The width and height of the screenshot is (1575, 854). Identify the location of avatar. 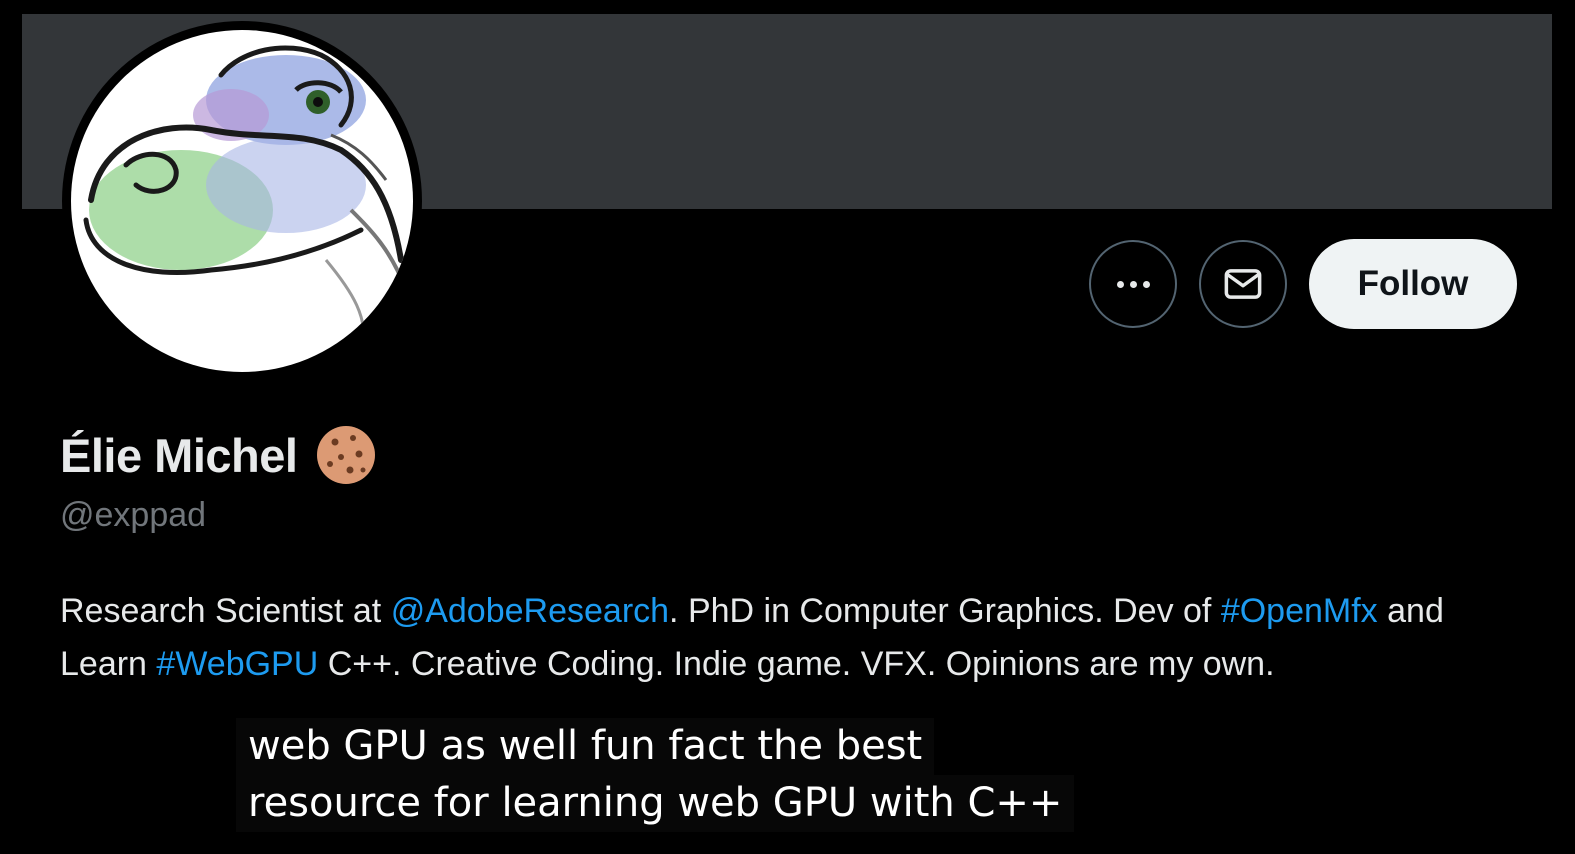
(242, 201).